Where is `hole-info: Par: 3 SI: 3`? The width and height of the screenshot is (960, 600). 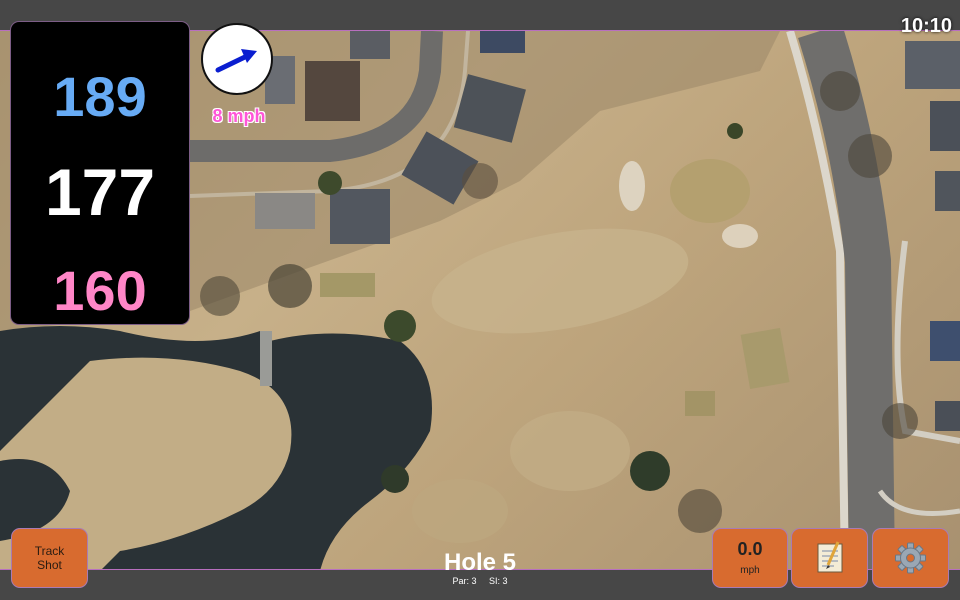 hole-info: Par: 3 SI: 3 is located at coordinates (480, 581).